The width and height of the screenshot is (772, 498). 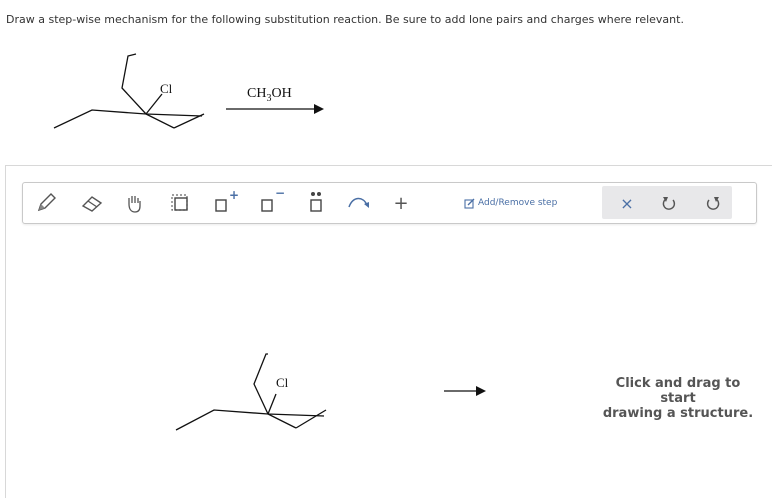 I want to click on hand-tool, so click(x=134, y=203).